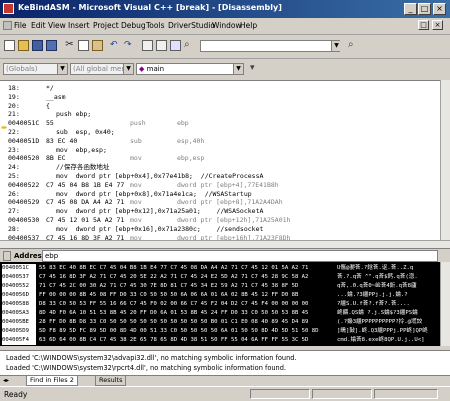 This screenshot has width=450, height=401. I want to click on memory-address: 004005D9, so click(19, 331).